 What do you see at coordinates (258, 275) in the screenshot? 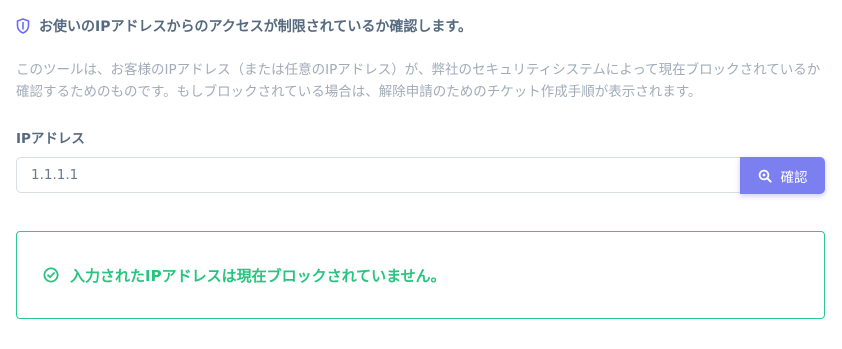
I see `result-message: 入力されたIPアドレスは現在ブロックされていません。` at bounding box center [258, 275].